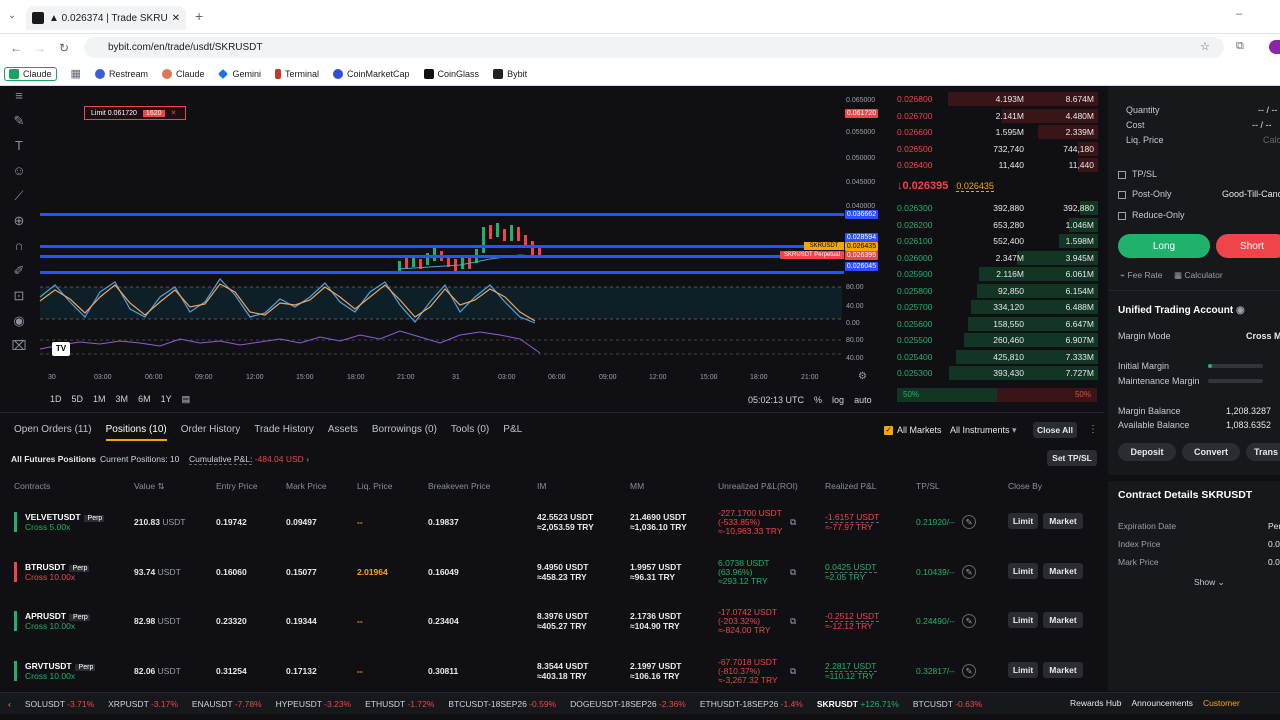 Image resolution: width=1280 pixels, height=720 pixels. Describe the element at coordinates (998, 149) in the screenshot. I see `ask-row: 0.026500 732,740 744,180` at that location.